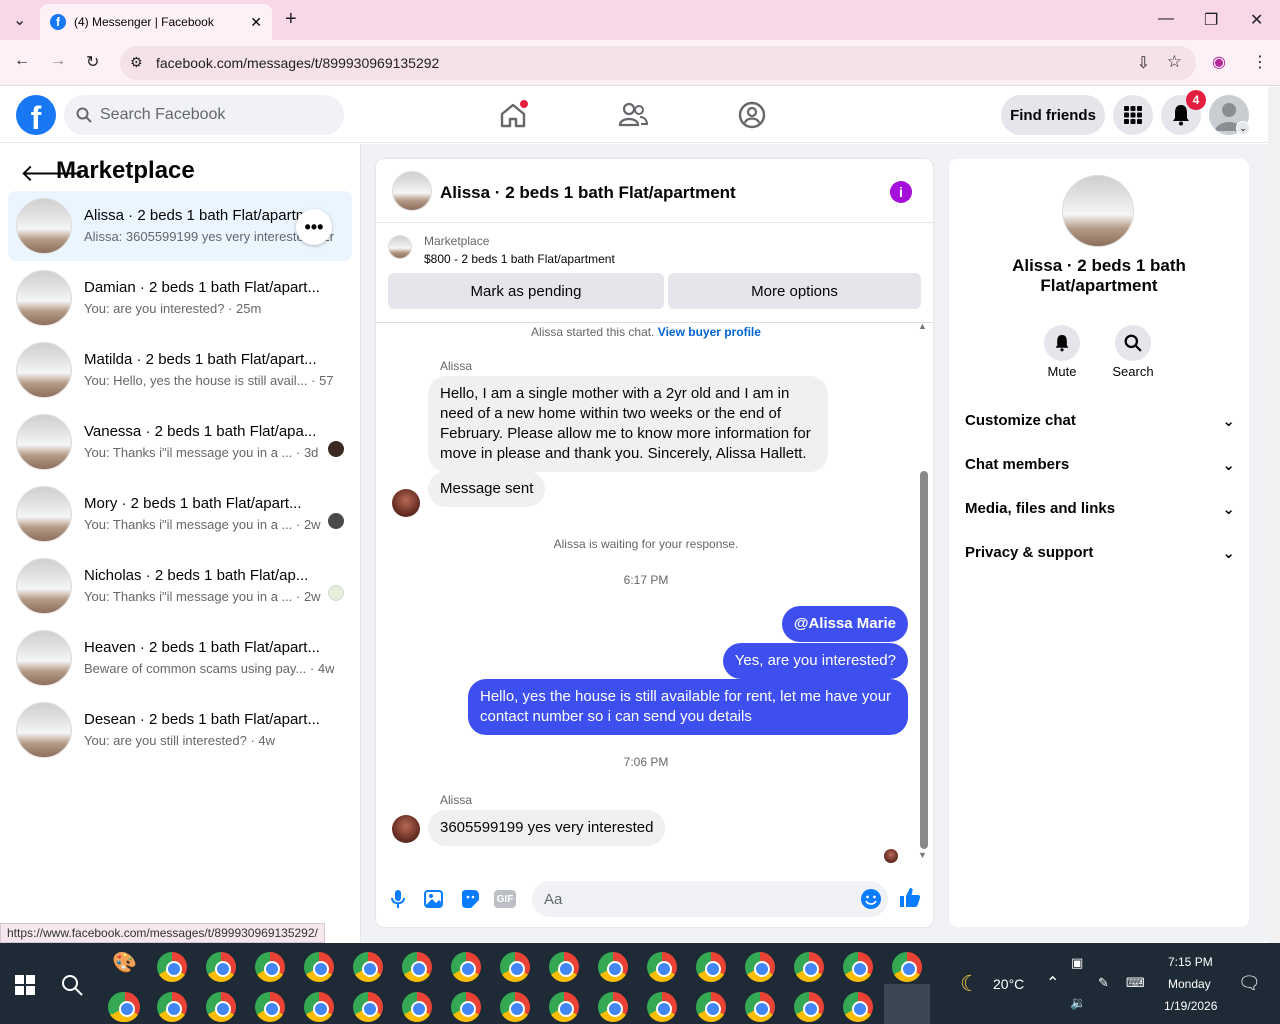  I want to click on bookmark-star-icon: ☆, so click(1174, 62).